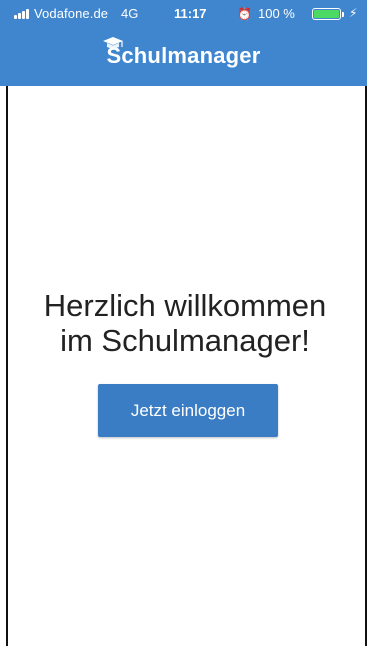 The width and height of the screenshot is (367, 646). I want to click on graduation-cap-icon, so click(113, 43).